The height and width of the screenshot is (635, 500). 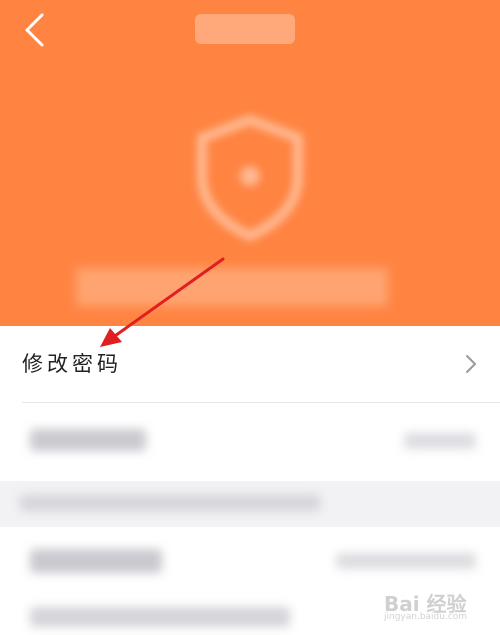 I want to click on chevron-right-icon, so click(x=471, y=364).